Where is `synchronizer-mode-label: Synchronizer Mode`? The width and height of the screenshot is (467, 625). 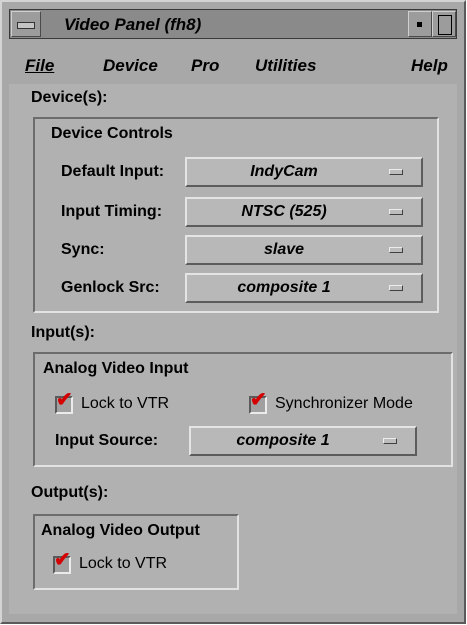
synchronizer-mode-label: Synchronizer Mode is located at coordinates (344, 403).